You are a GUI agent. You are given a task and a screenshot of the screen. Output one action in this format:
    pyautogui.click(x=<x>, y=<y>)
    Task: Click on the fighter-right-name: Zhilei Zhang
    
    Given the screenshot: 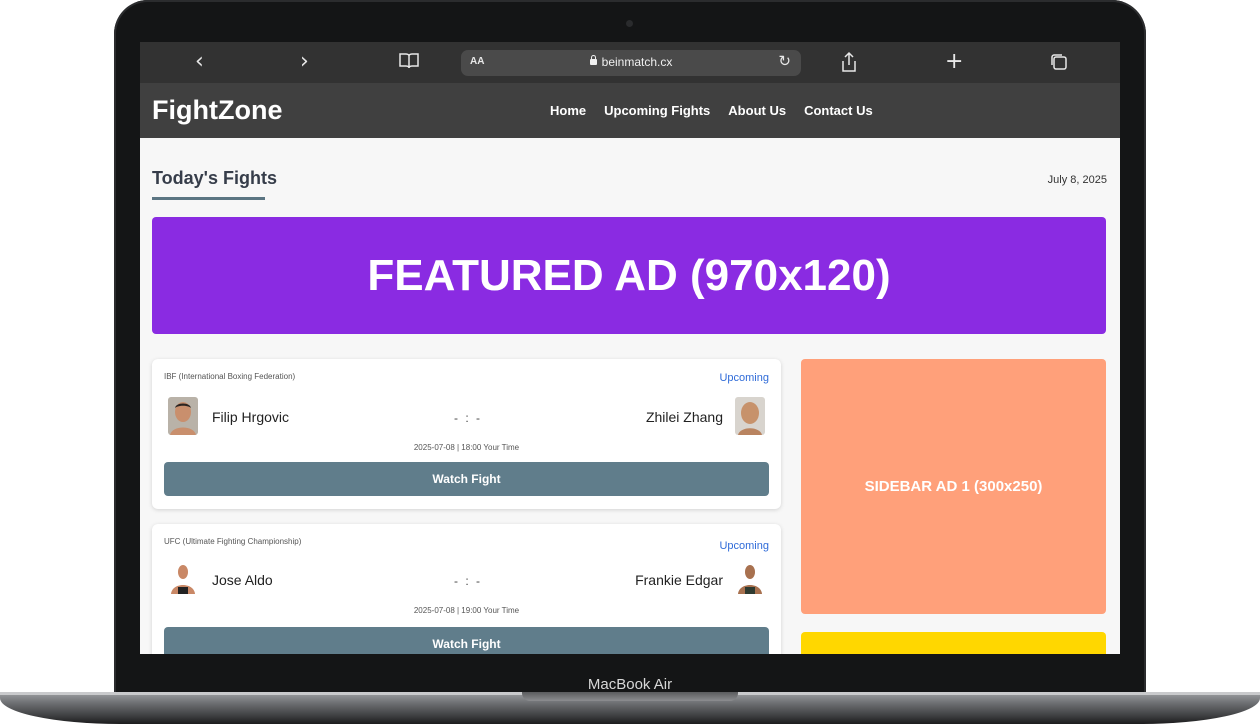 What is the action you would take?
    pyautogui.click(x=684, y=417)
    